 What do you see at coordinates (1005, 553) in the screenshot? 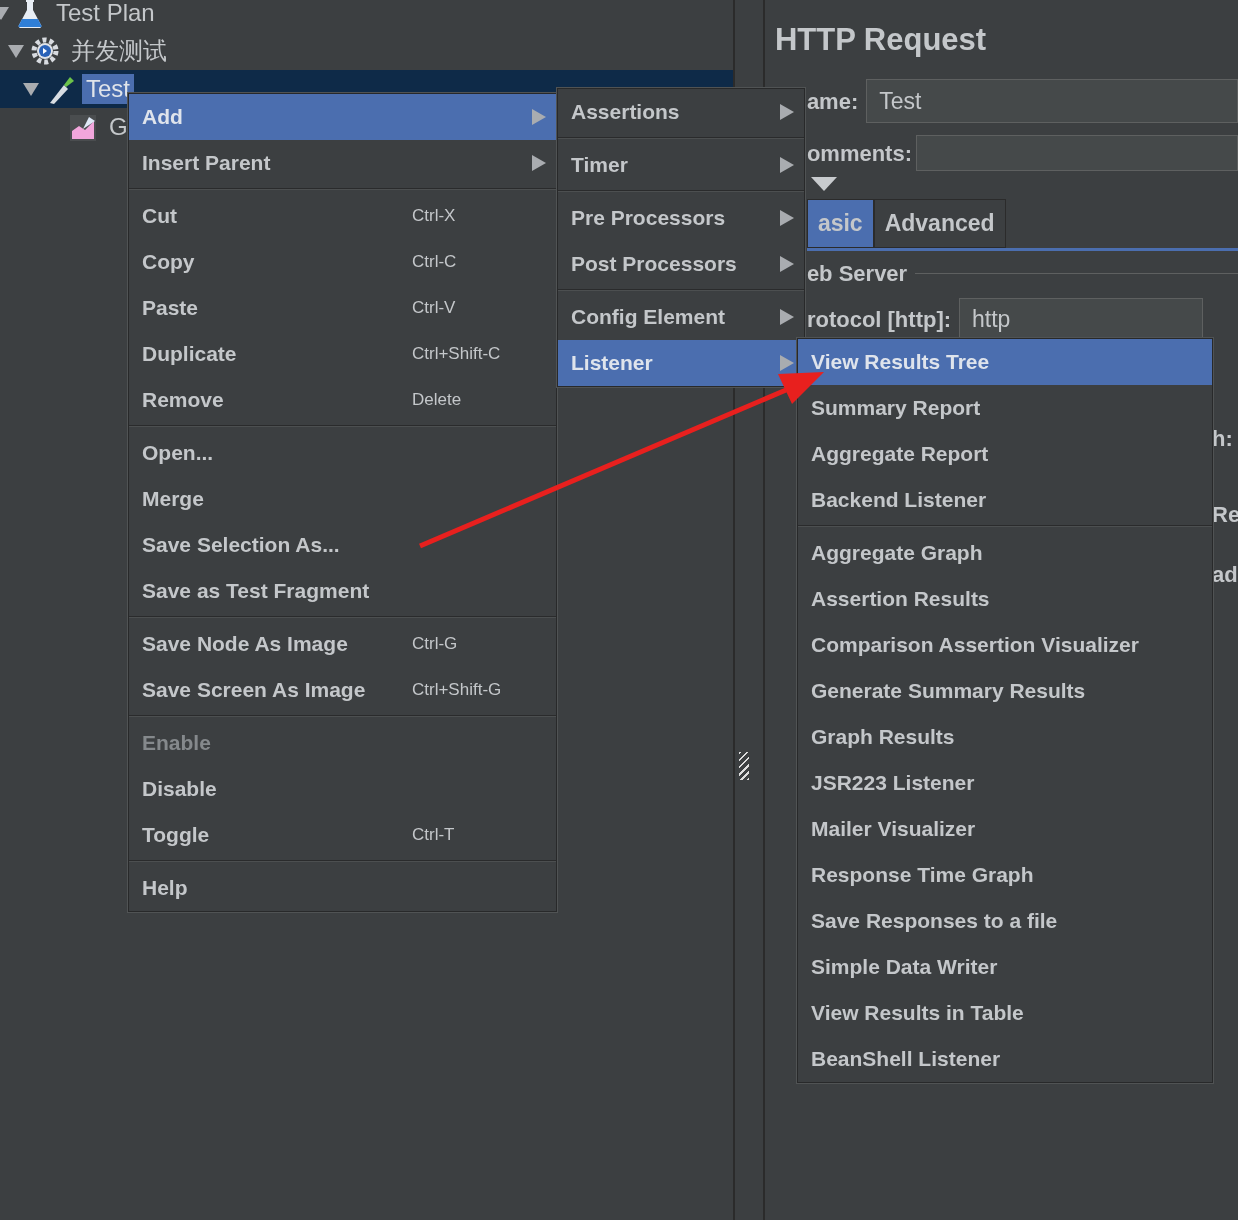
I see `menu-item: Aggregate Graph` at bounding box center [1005, 553].